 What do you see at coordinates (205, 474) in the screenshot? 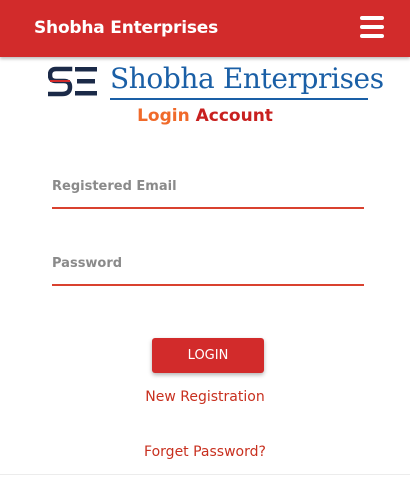
I see `page-divider` at bounding box center [205, 474].